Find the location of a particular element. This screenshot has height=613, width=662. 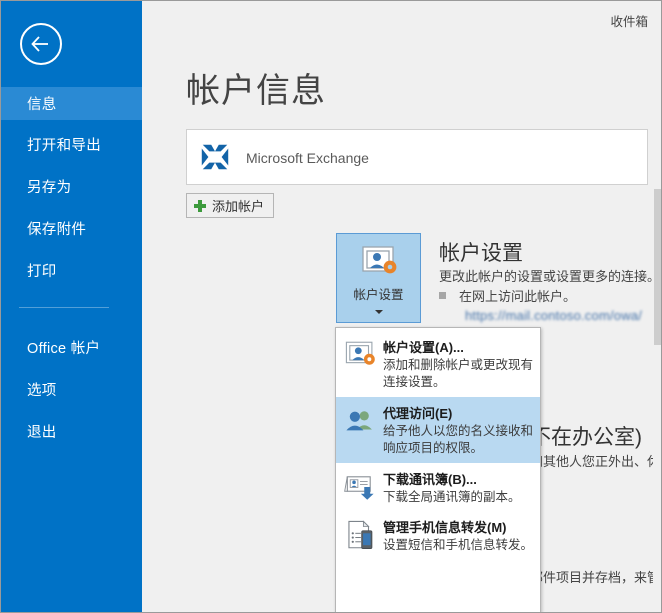

content-scrollbar-track is located at coordinates (657, 306).